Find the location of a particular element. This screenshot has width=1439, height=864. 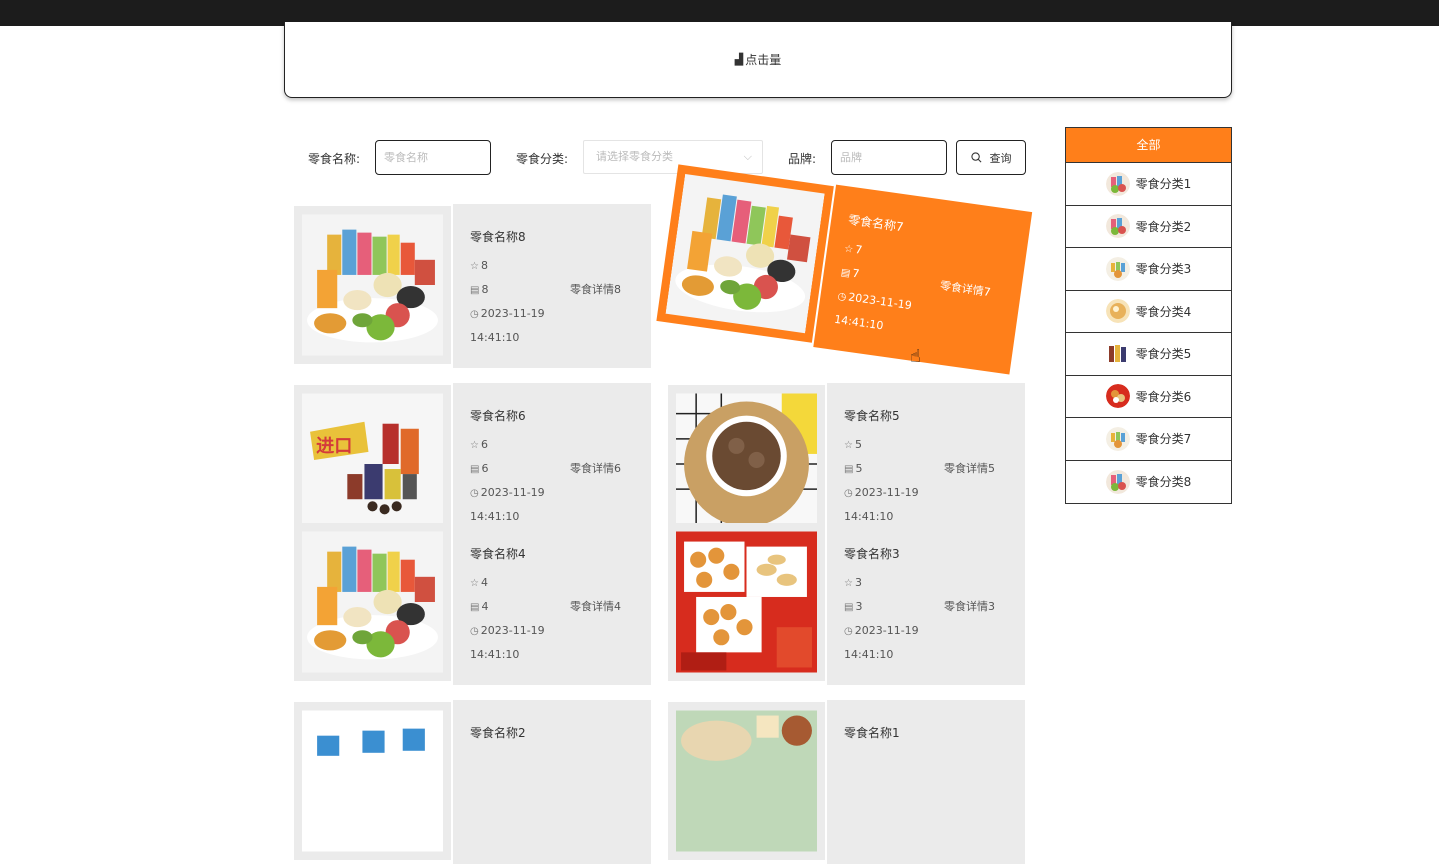

snack-name: 零食名称1 is located at coordinates (926, 732).